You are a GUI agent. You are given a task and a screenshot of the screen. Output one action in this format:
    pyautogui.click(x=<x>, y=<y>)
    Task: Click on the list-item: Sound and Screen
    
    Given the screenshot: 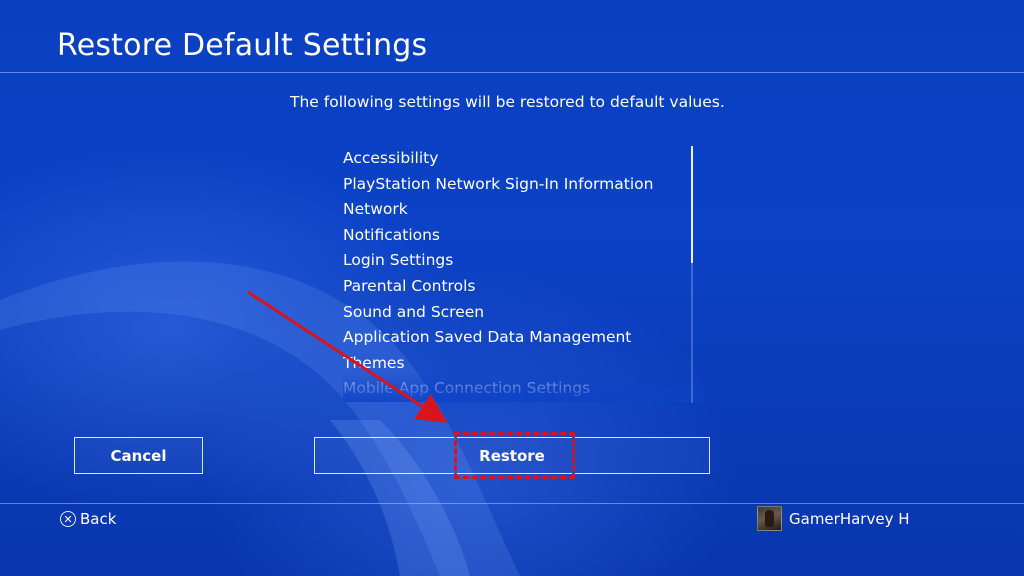 What is the action you would take?
    pyautogui.click(x=414, y=311)
    